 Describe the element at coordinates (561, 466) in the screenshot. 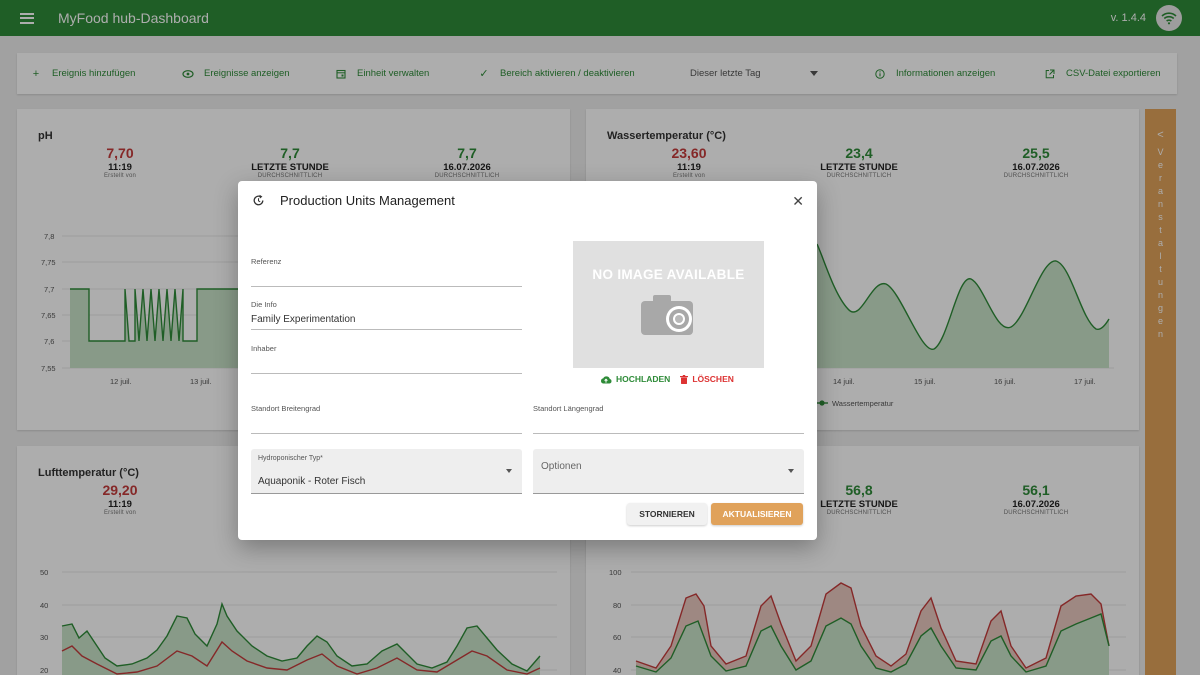

I see `options-placeholder: Optionen` at that location.